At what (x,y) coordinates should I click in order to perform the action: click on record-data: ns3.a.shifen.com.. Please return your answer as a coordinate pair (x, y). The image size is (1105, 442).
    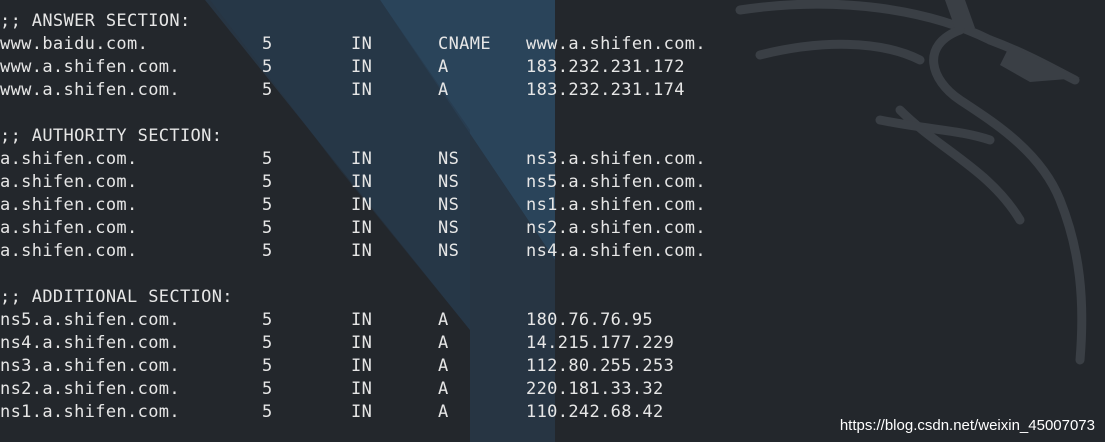
    Looking at the image, I should click on (616, 159).